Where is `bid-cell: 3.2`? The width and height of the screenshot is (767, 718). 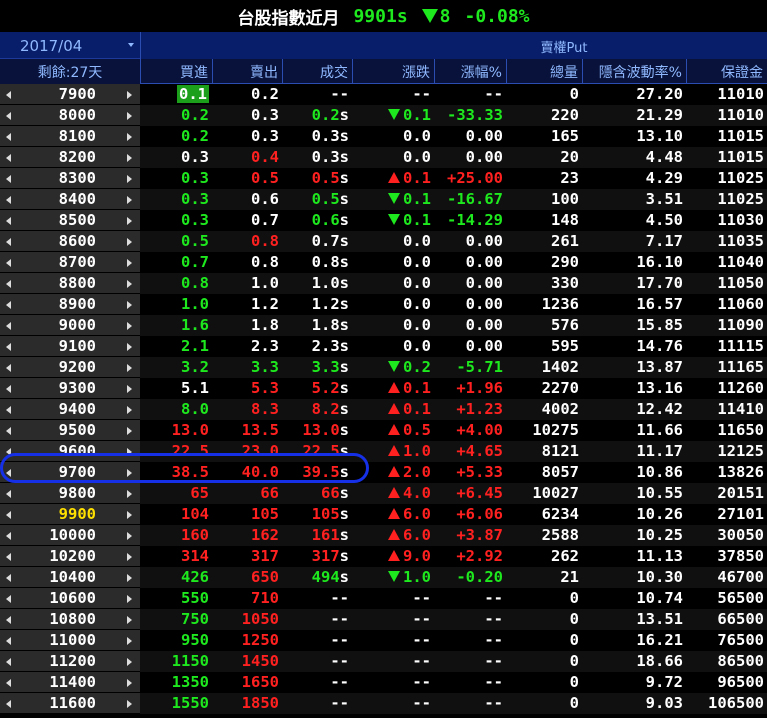
bid-cell: 3.2 is located at coordinates (176, 367).